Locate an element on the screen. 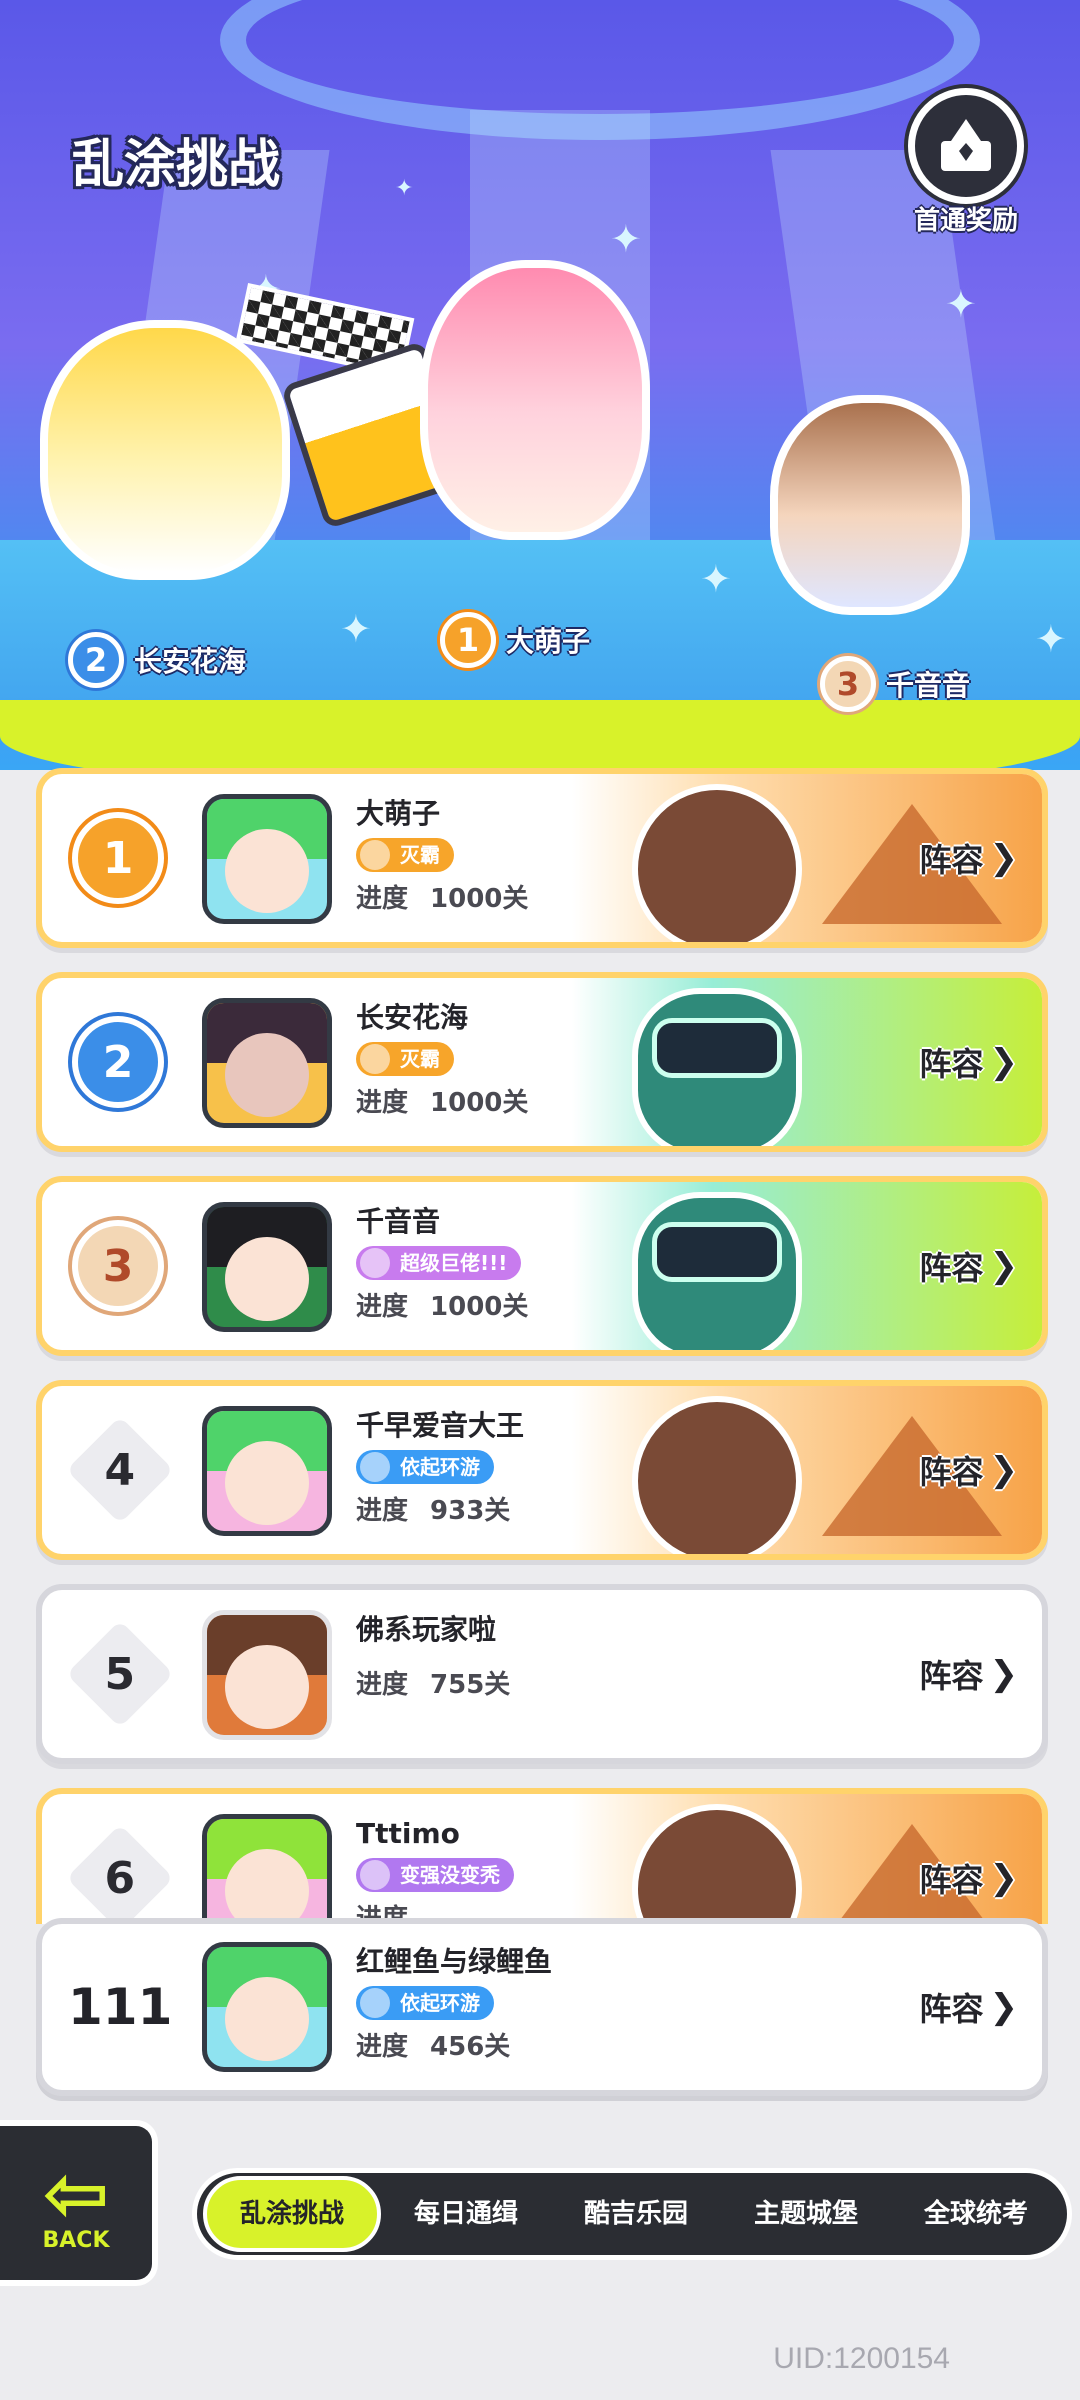  rank-number-badge: 6 is located at coordinates (120, 1874).